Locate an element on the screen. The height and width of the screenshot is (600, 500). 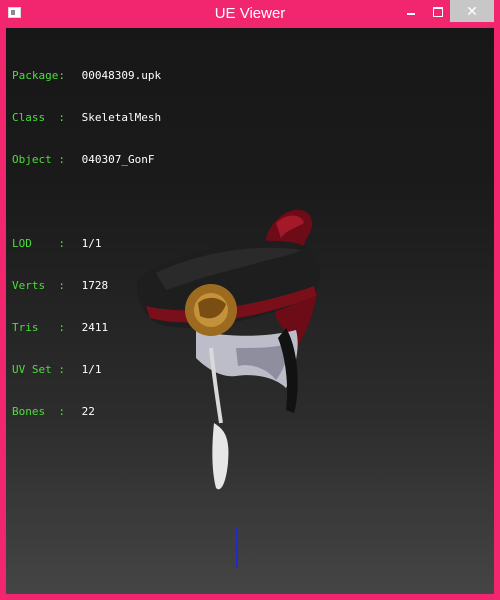
package-label: Package: is located at coordinates (38, 75).